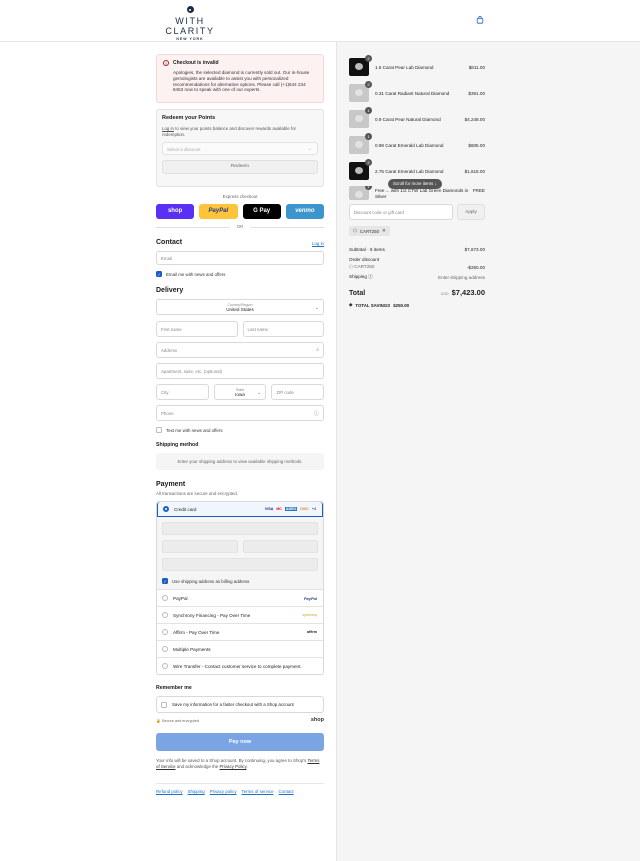 This screenshot has height=861, width=640. What do you see at coordinates (240, 631) in the screenshot?
I see `payment-option-affirm: Affirm - Pay Over Time affirm` at bounding box center [240, 631].